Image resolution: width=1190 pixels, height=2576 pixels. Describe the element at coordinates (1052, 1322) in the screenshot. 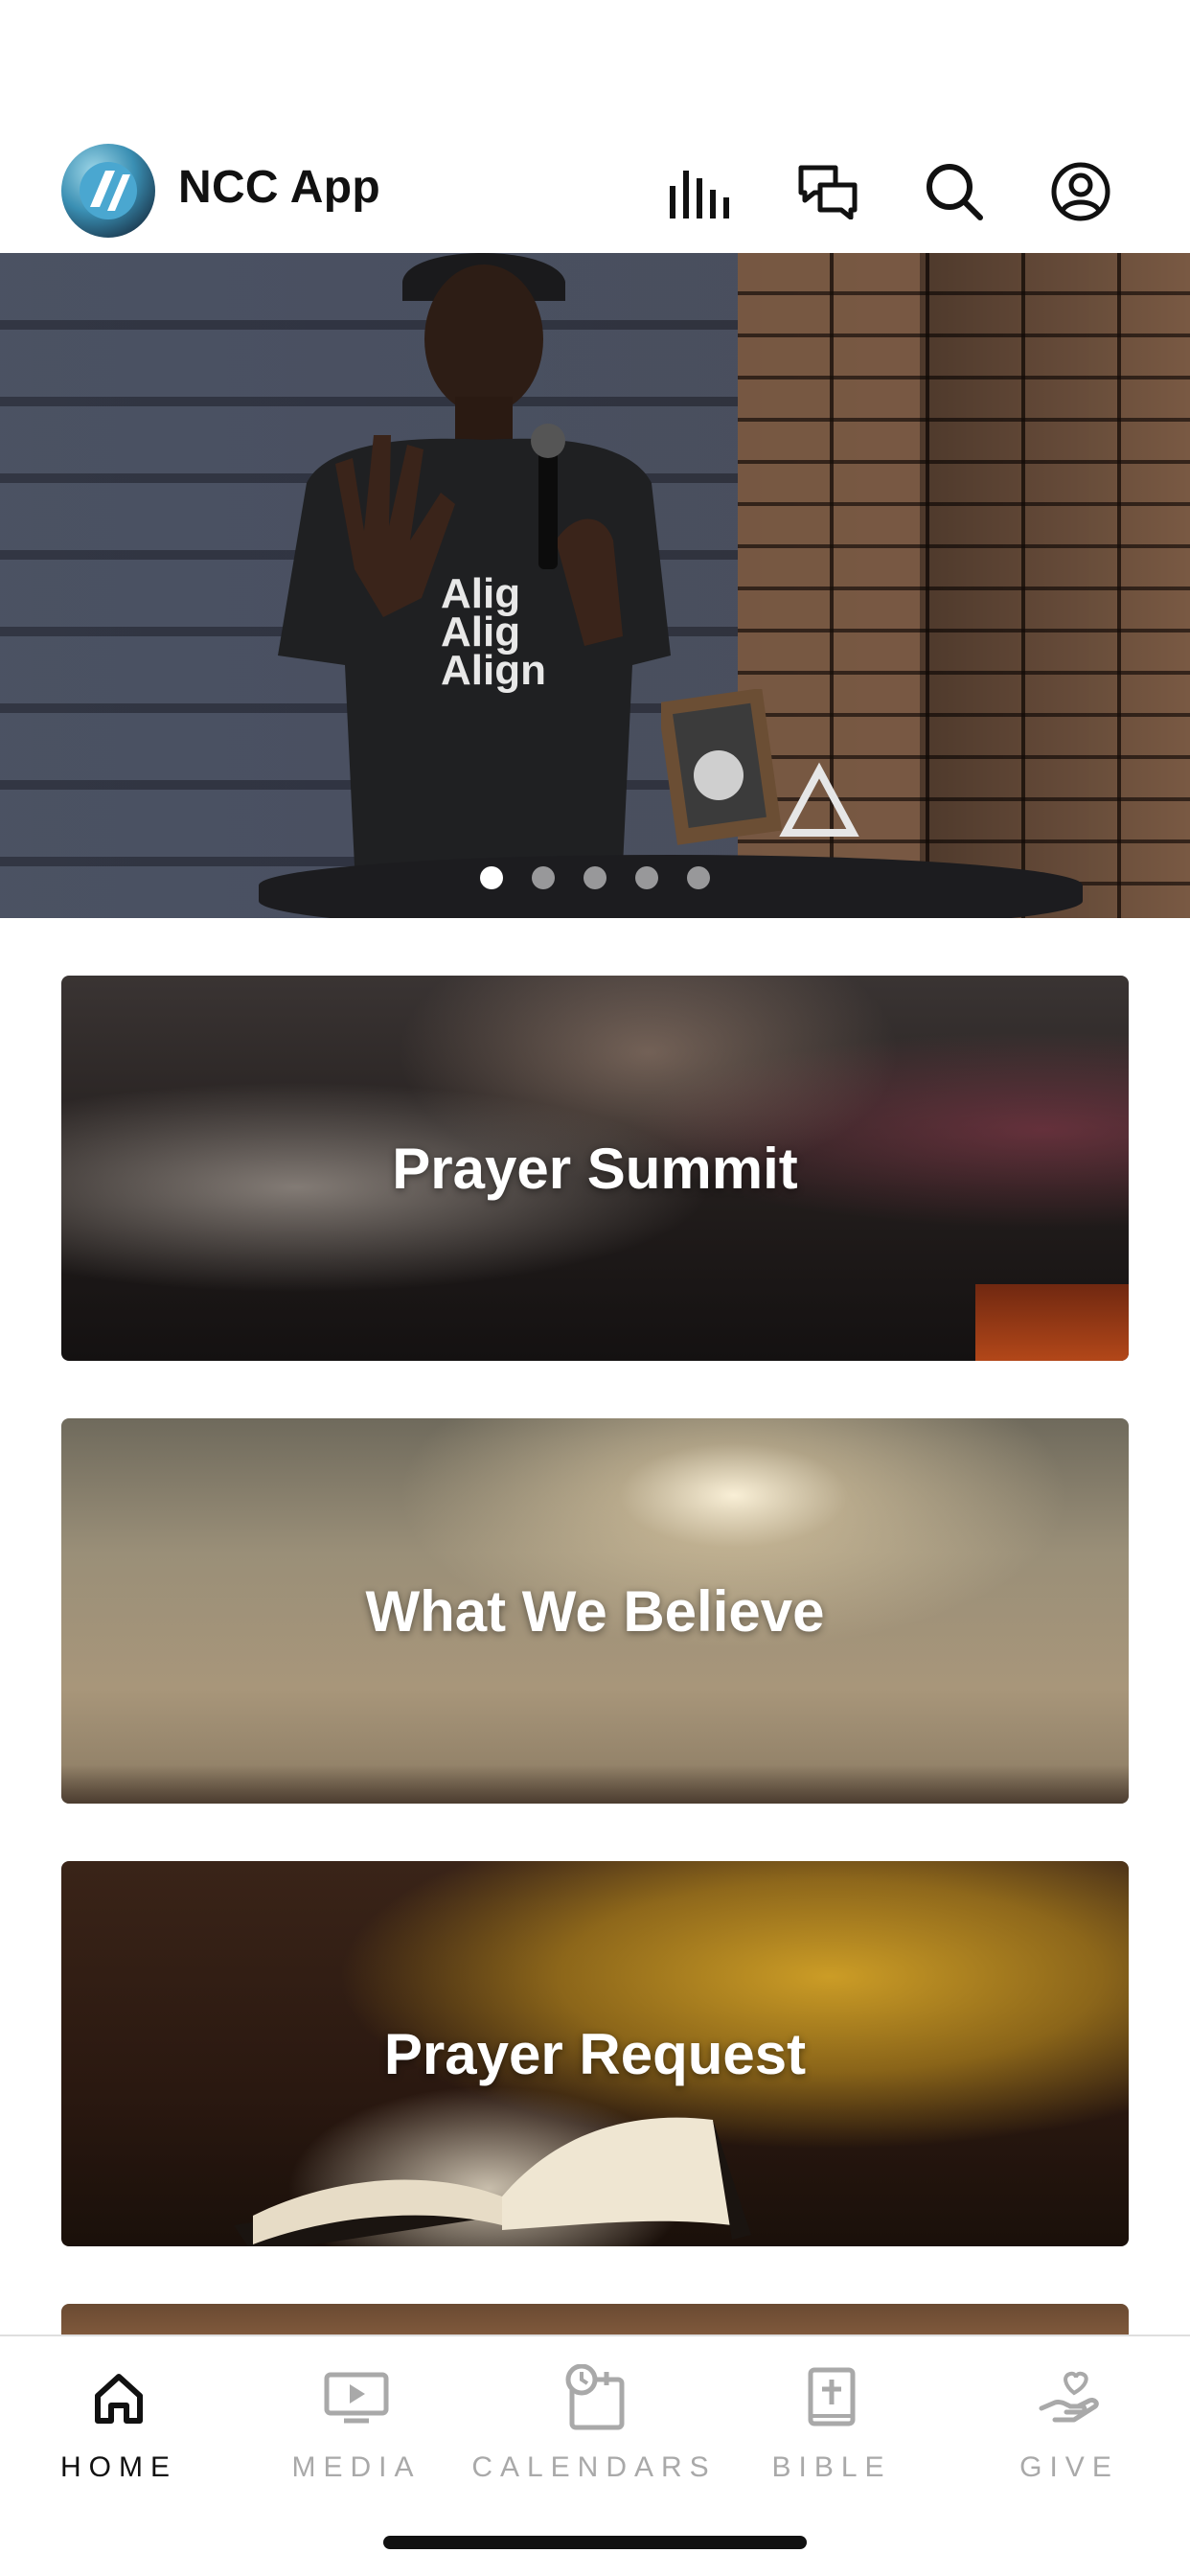

I see `stage-decor` at that location.